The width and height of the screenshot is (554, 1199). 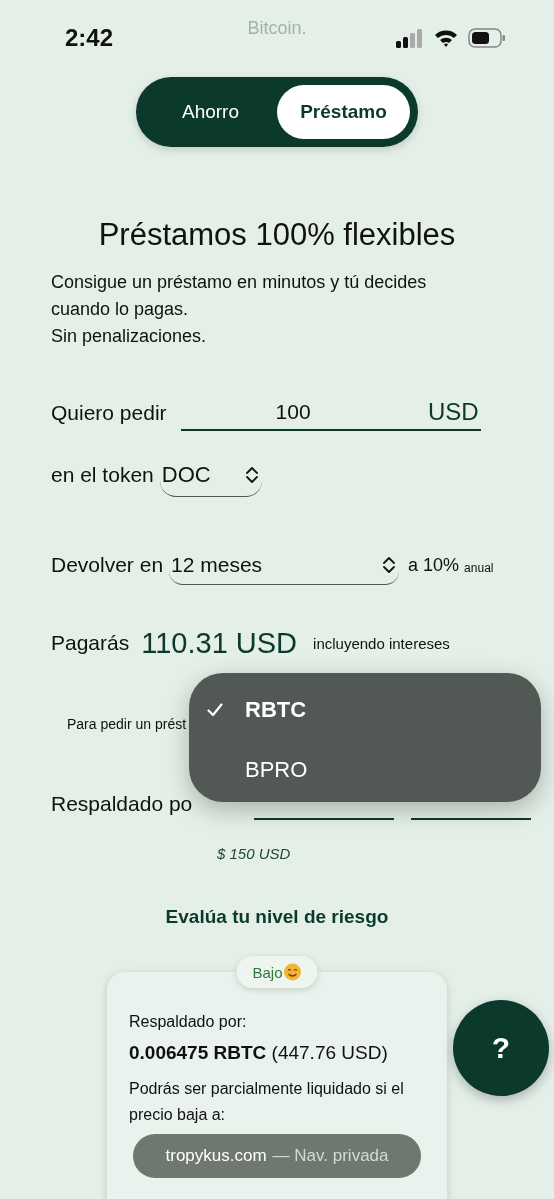 What do you see at coordinates (434, 565) in the screenshot?
I see `interest-rate: a 10%` at bounding box center [434, 565].